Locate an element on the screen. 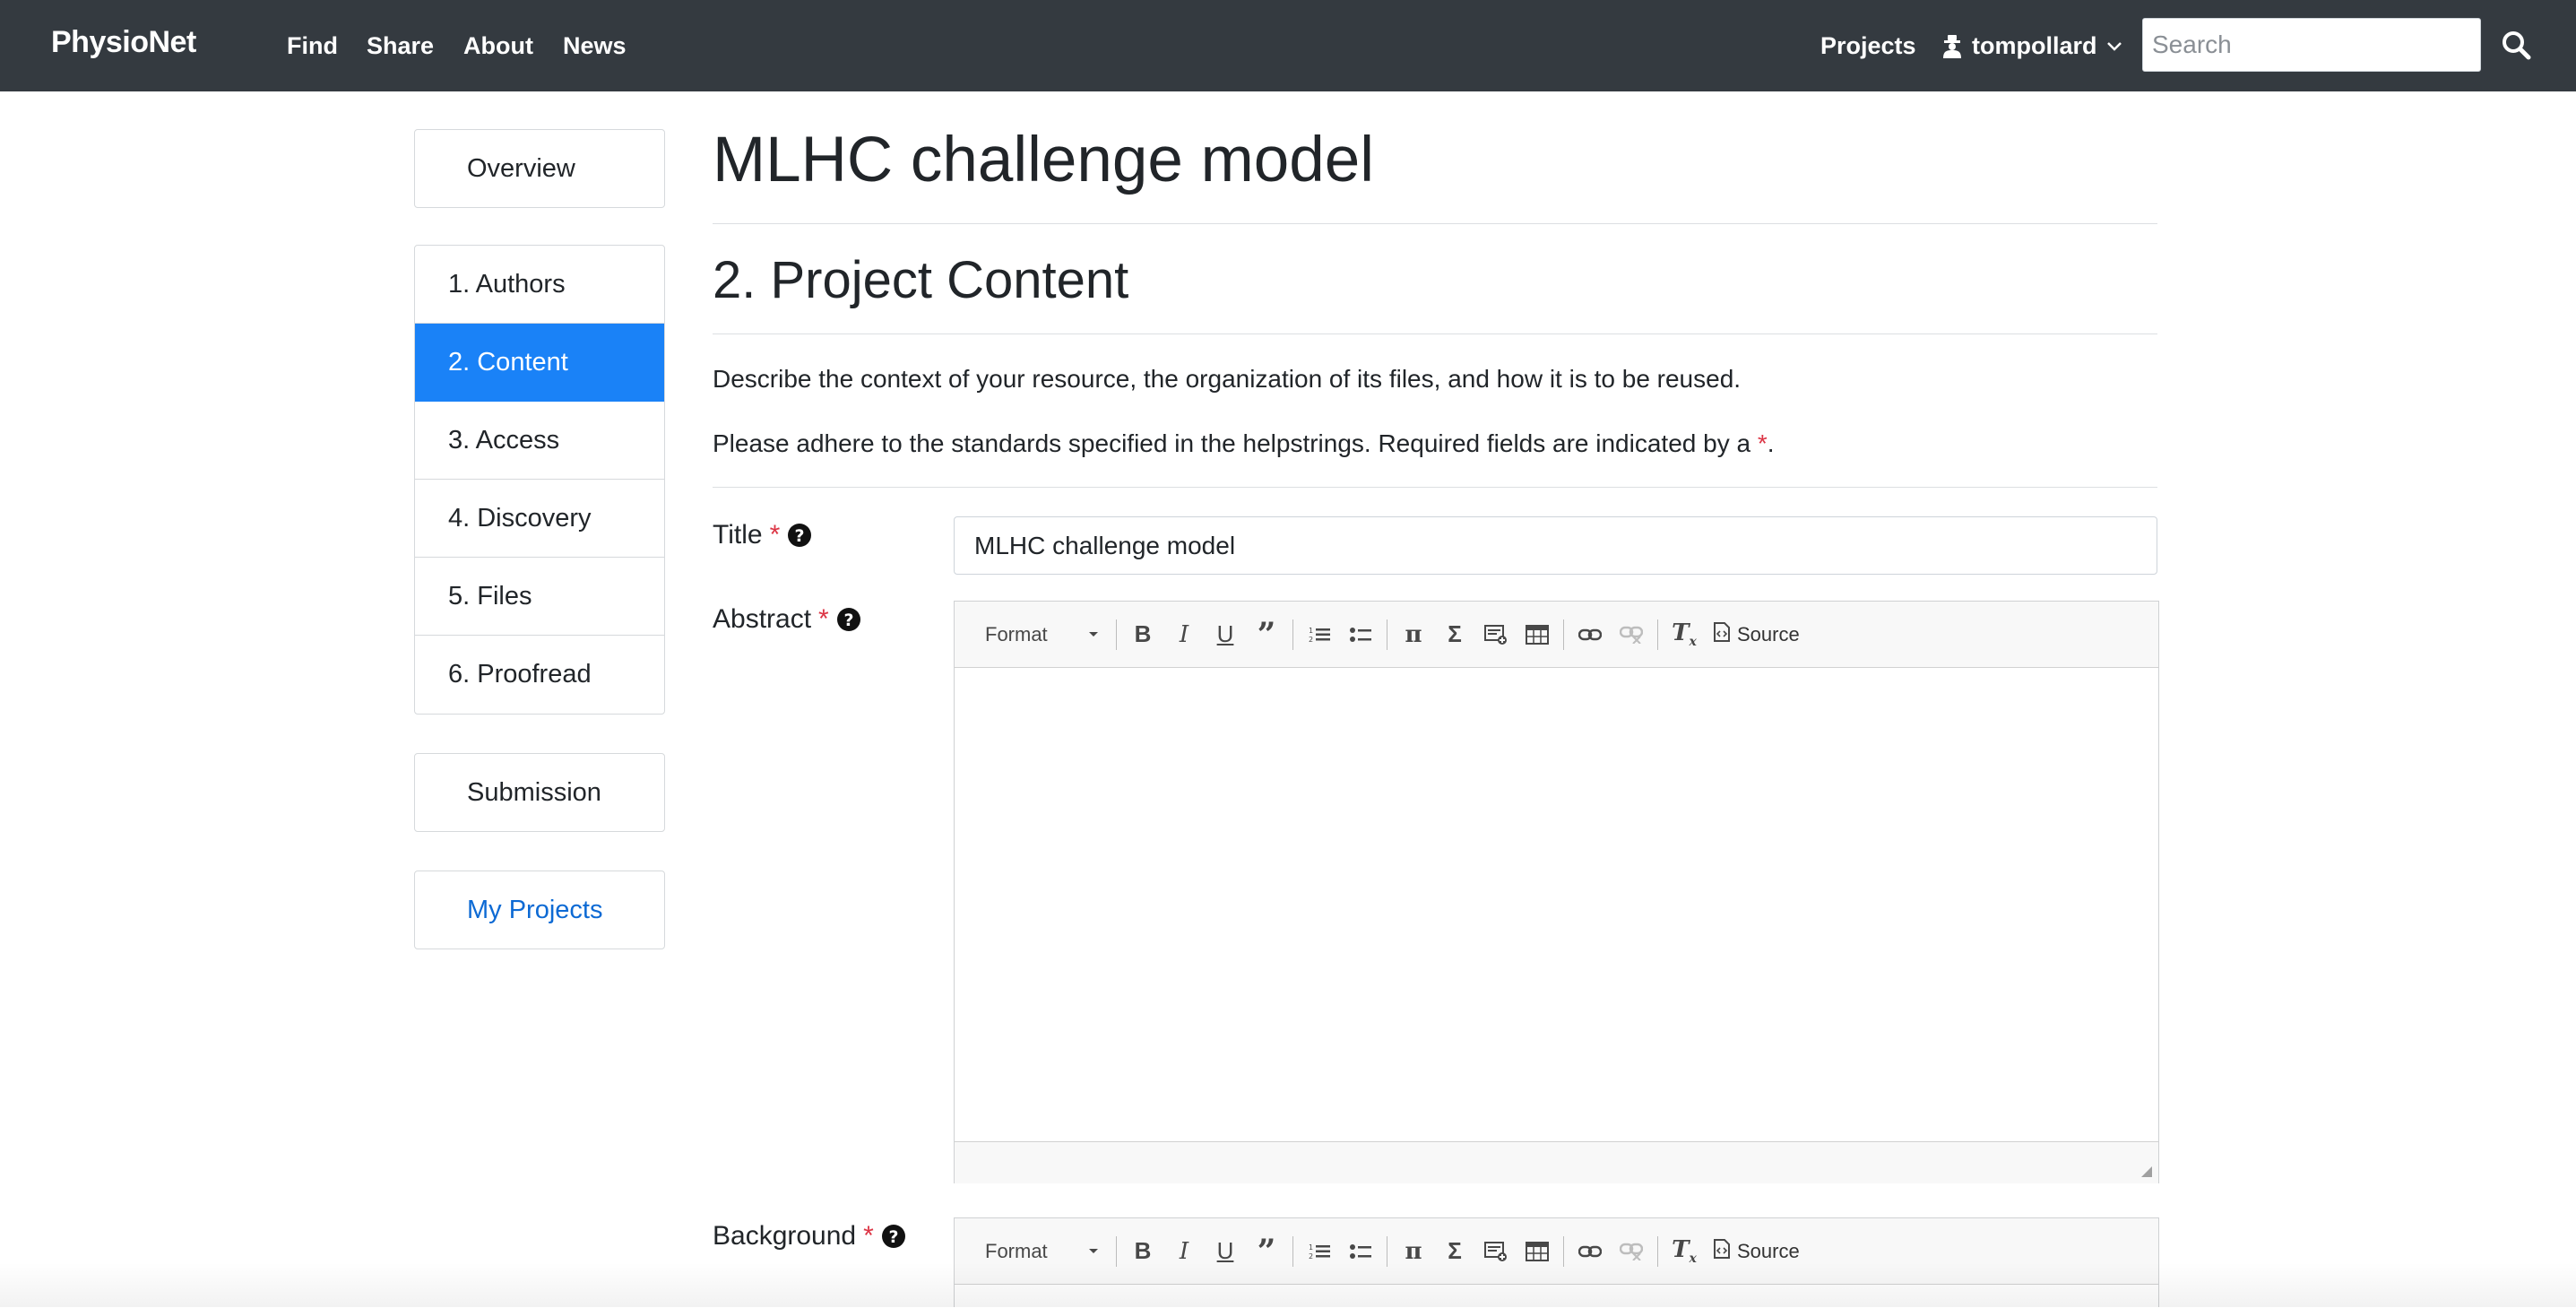 The height and width of the screenshot is (1308, 2576). username-label: tompollard is located at coordinates (2034, 45).